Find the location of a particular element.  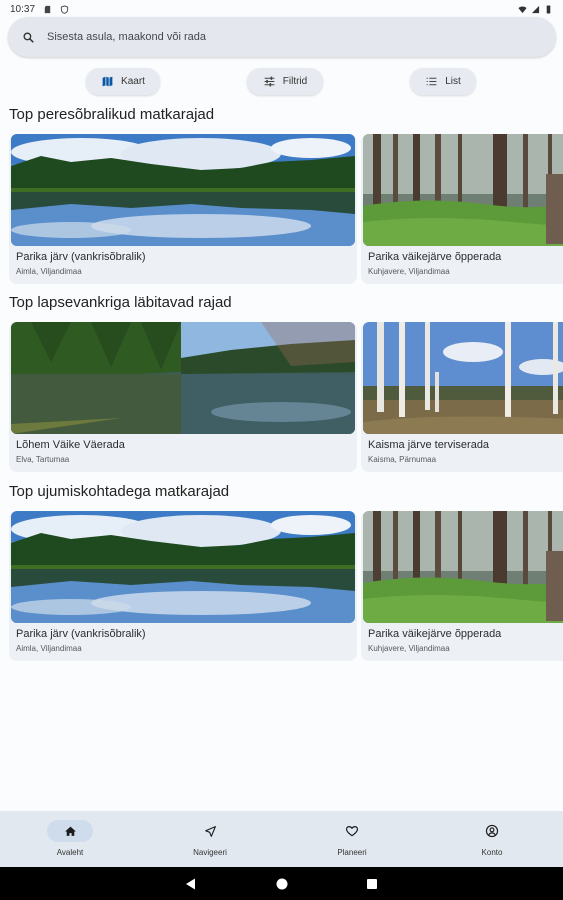

bottom-navigation: Avaleht Navigeeri Planeeri Konto is located at coordinates (281, 839).